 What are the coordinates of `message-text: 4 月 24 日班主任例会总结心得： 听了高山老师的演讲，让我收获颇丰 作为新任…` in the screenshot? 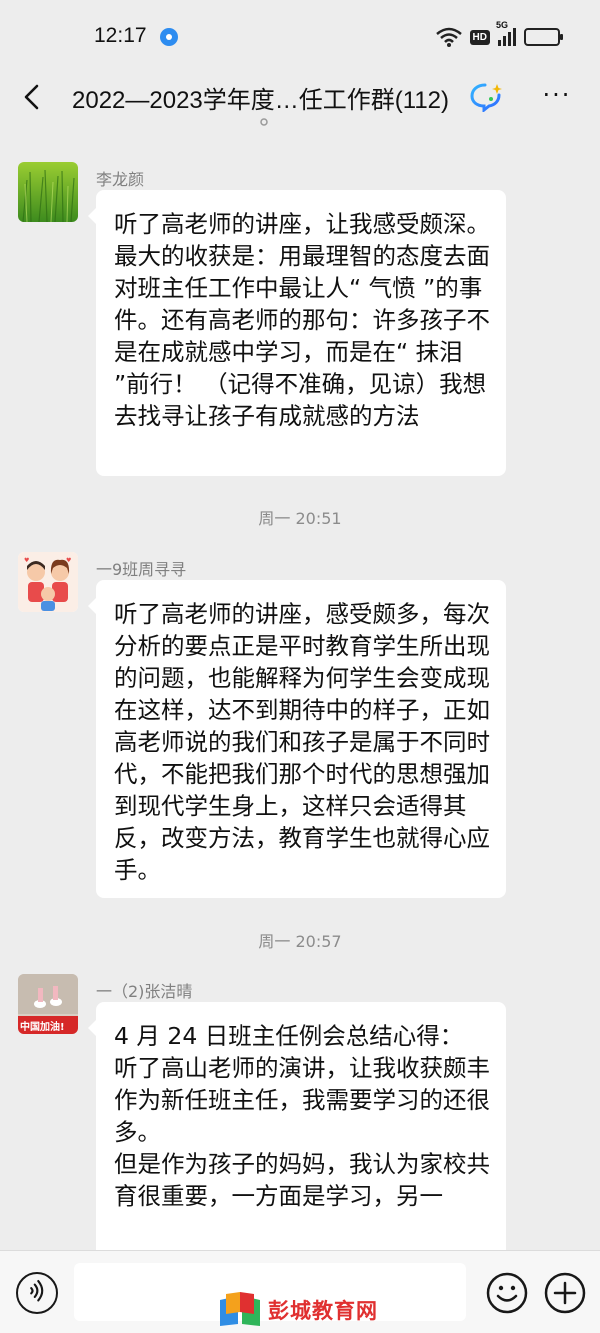 It's located at (302, 1116).